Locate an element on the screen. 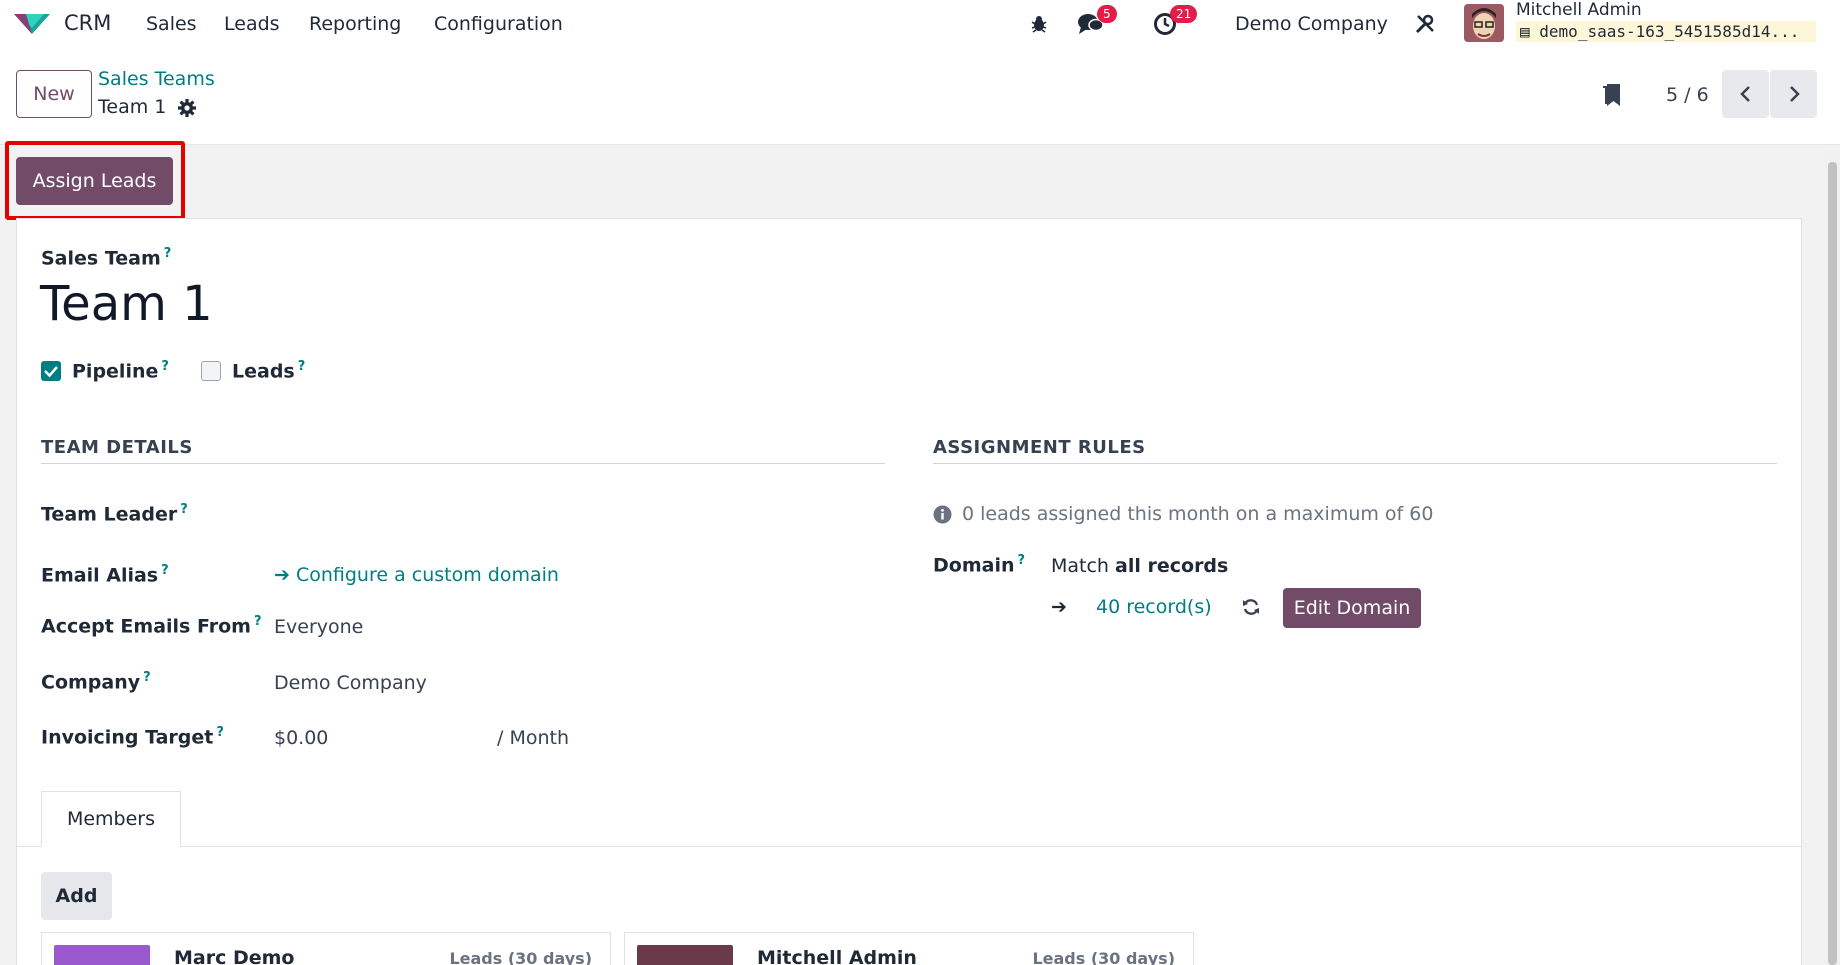 Image resolution: width=1840 pixels, height=965 pixels. chevron-right-icon is located at coordinates (1794, 94).